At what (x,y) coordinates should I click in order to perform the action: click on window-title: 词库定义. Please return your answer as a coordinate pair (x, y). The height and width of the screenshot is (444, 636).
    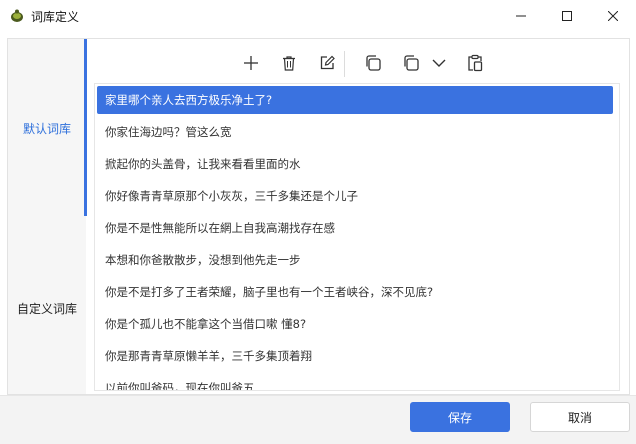
    Looking at the image, I should click on (55, 17).